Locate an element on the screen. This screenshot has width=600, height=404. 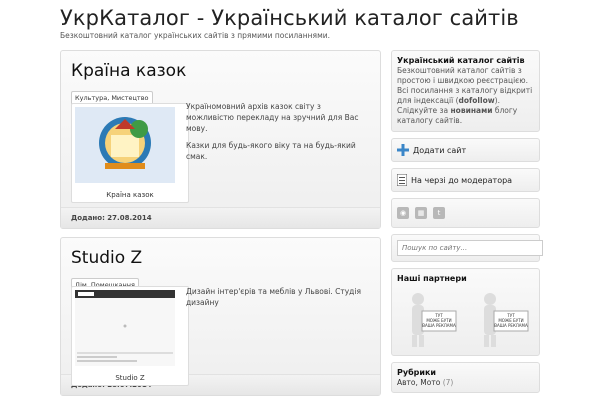
about-line-part: Слідкуйте за is located at coordinates (424, 110).